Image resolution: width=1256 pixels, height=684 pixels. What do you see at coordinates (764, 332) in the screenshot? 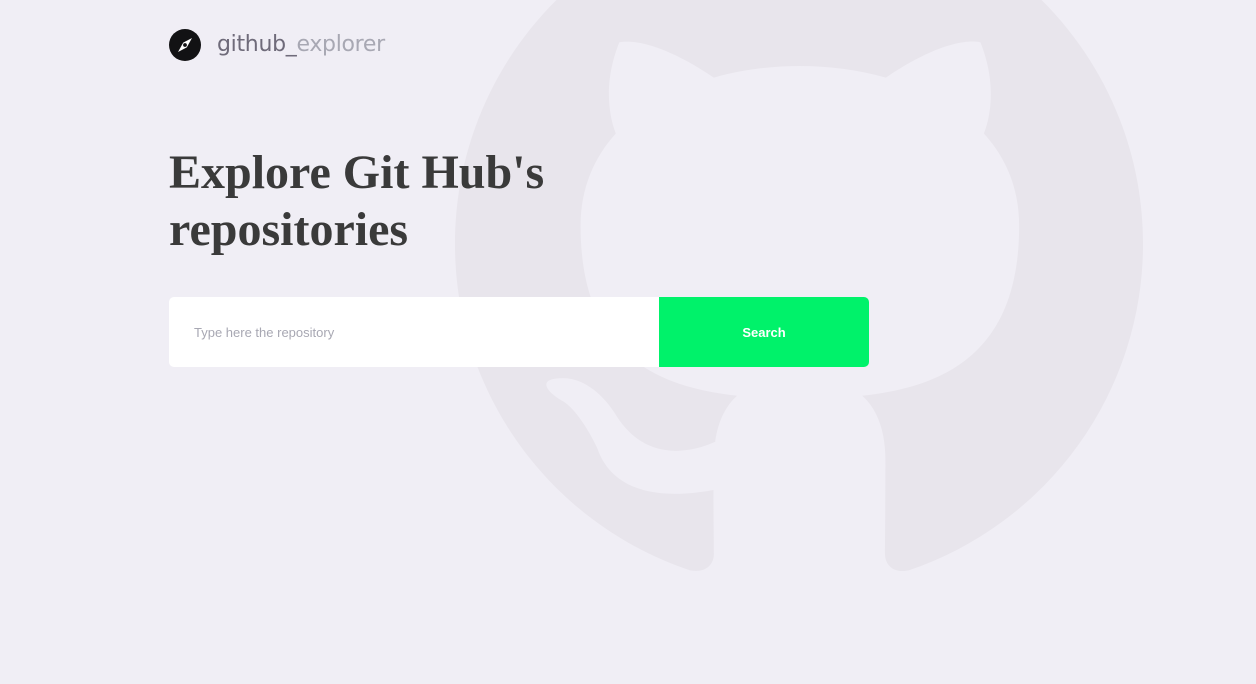
I see `search-button: Search` at bounding box center [764, 332].